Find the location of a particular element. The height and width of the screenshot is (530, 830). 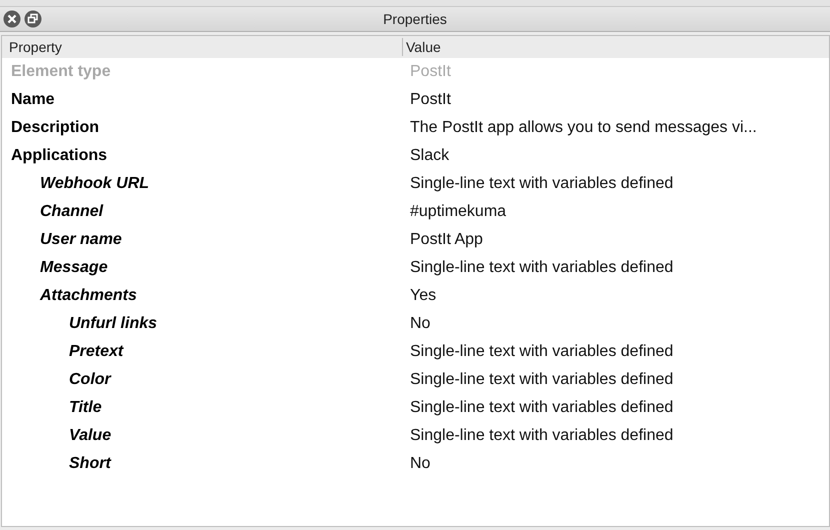

property-name: Color is located at coordinates (90, 380).